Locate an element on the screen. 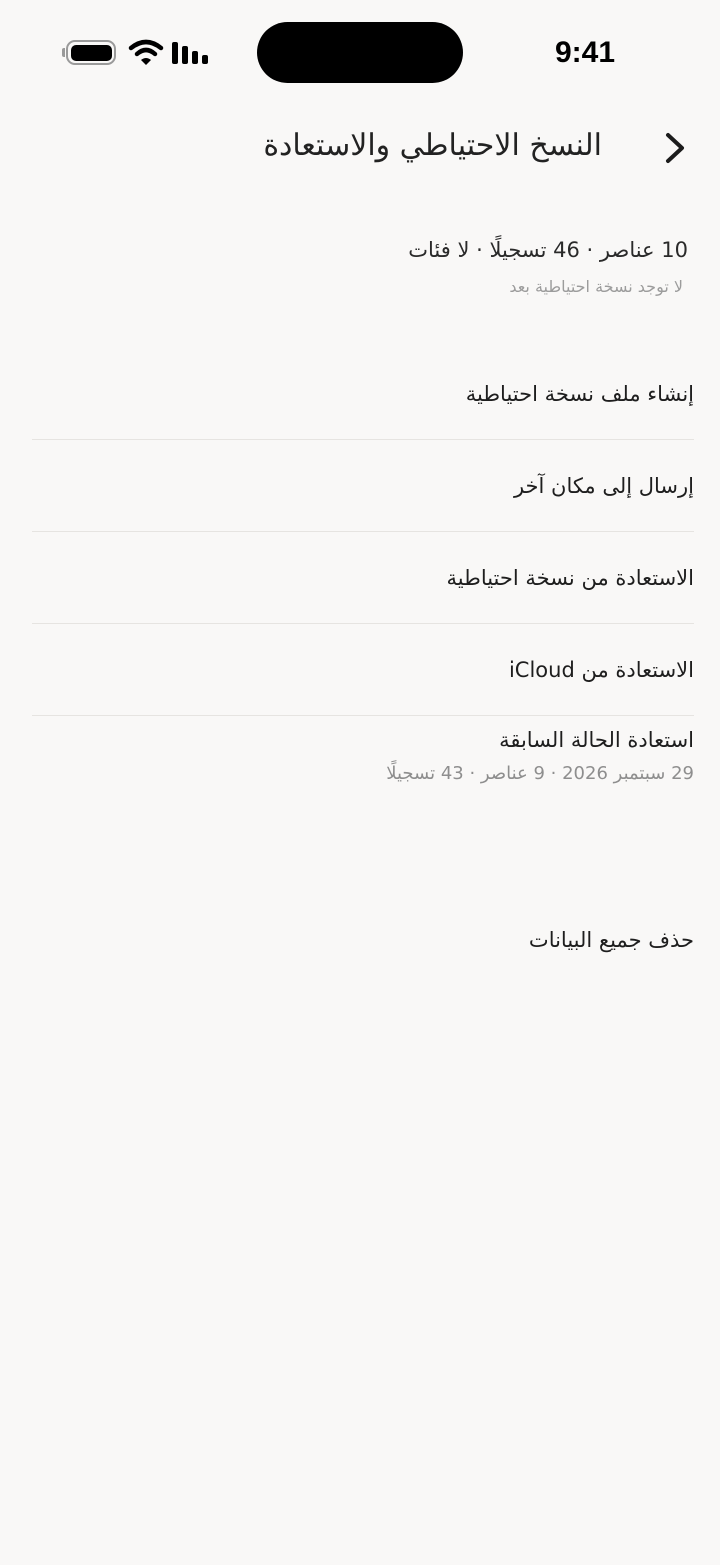 The height and width of the screenshot is (1565, 720). restore-from-icloud-button: الاستعادة من iCloud is located at coordinates (363, 670).